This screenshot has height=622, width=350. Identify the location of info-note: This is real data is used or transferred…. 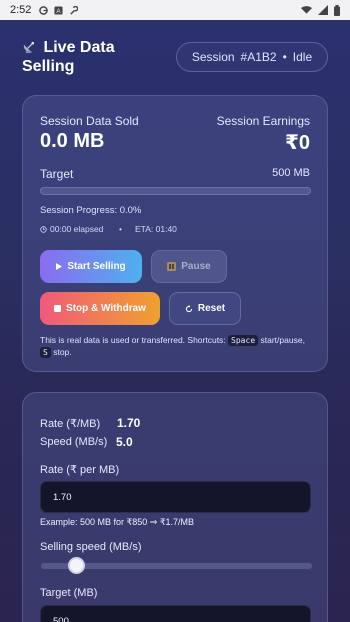
(176, 346).